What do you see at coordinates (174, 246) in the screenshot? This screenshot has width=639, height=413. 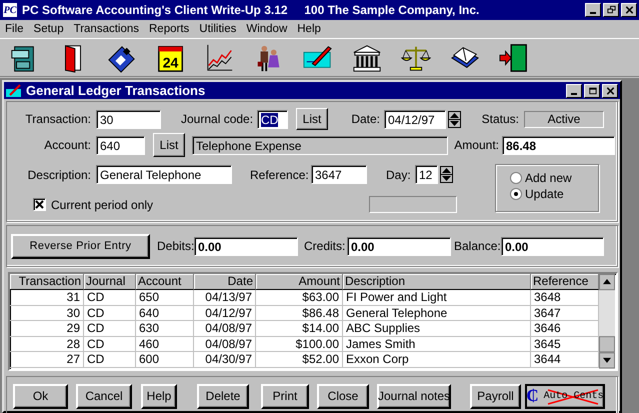 I see `field-label: Debits:` at bounding box center [174, 246].